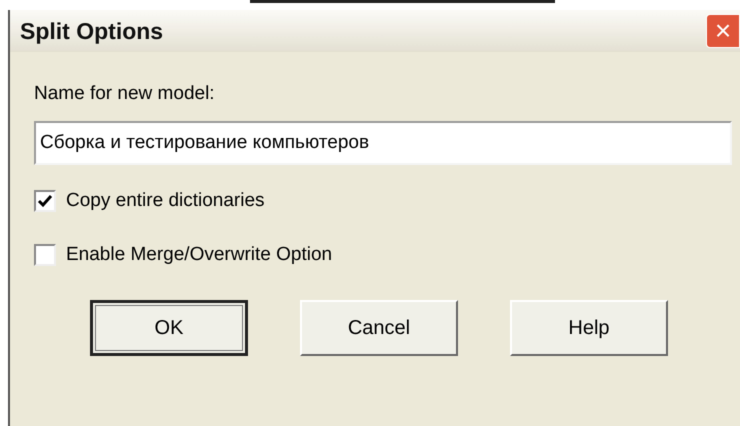 This screenshot has height=426, width=740. What do you see at coordinates (723, 31) in the screenshot?
I see `close-button: ×` at bounding box center [723, 31].